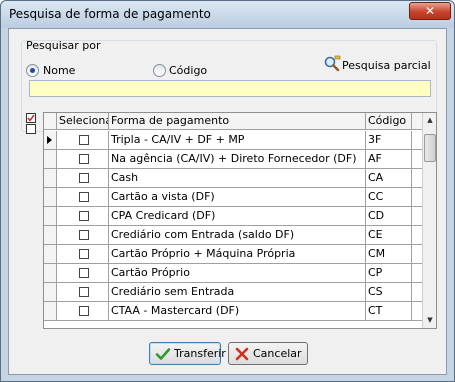 The image size is (455, 382). What do you see at coordinates (31, 129) in the screenshot?
I see `deselect-all-icon` at bounding box center [31, 129].